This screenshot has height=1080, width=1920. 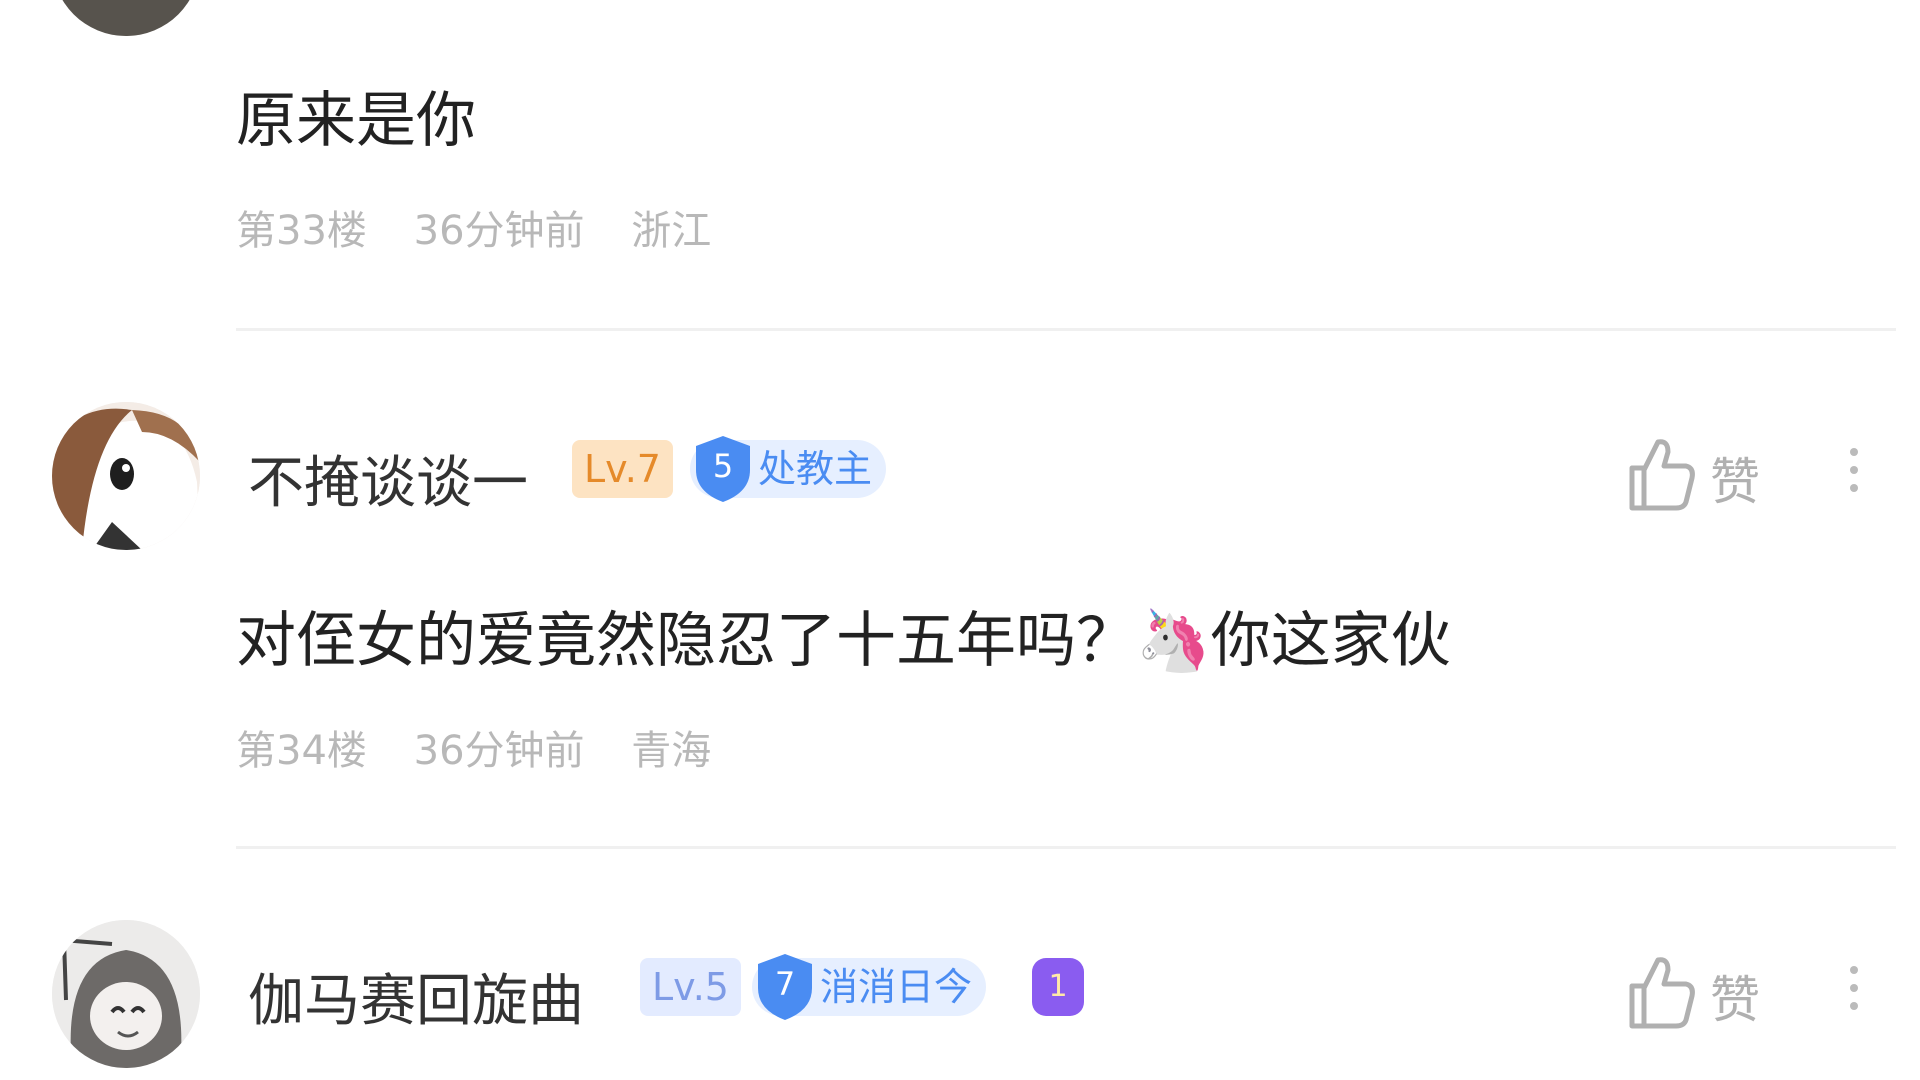 What do you see at coordinates (301, 751) in the screenshot?
I see `floor-number: 第34楼` at bounding box center [301, 751].